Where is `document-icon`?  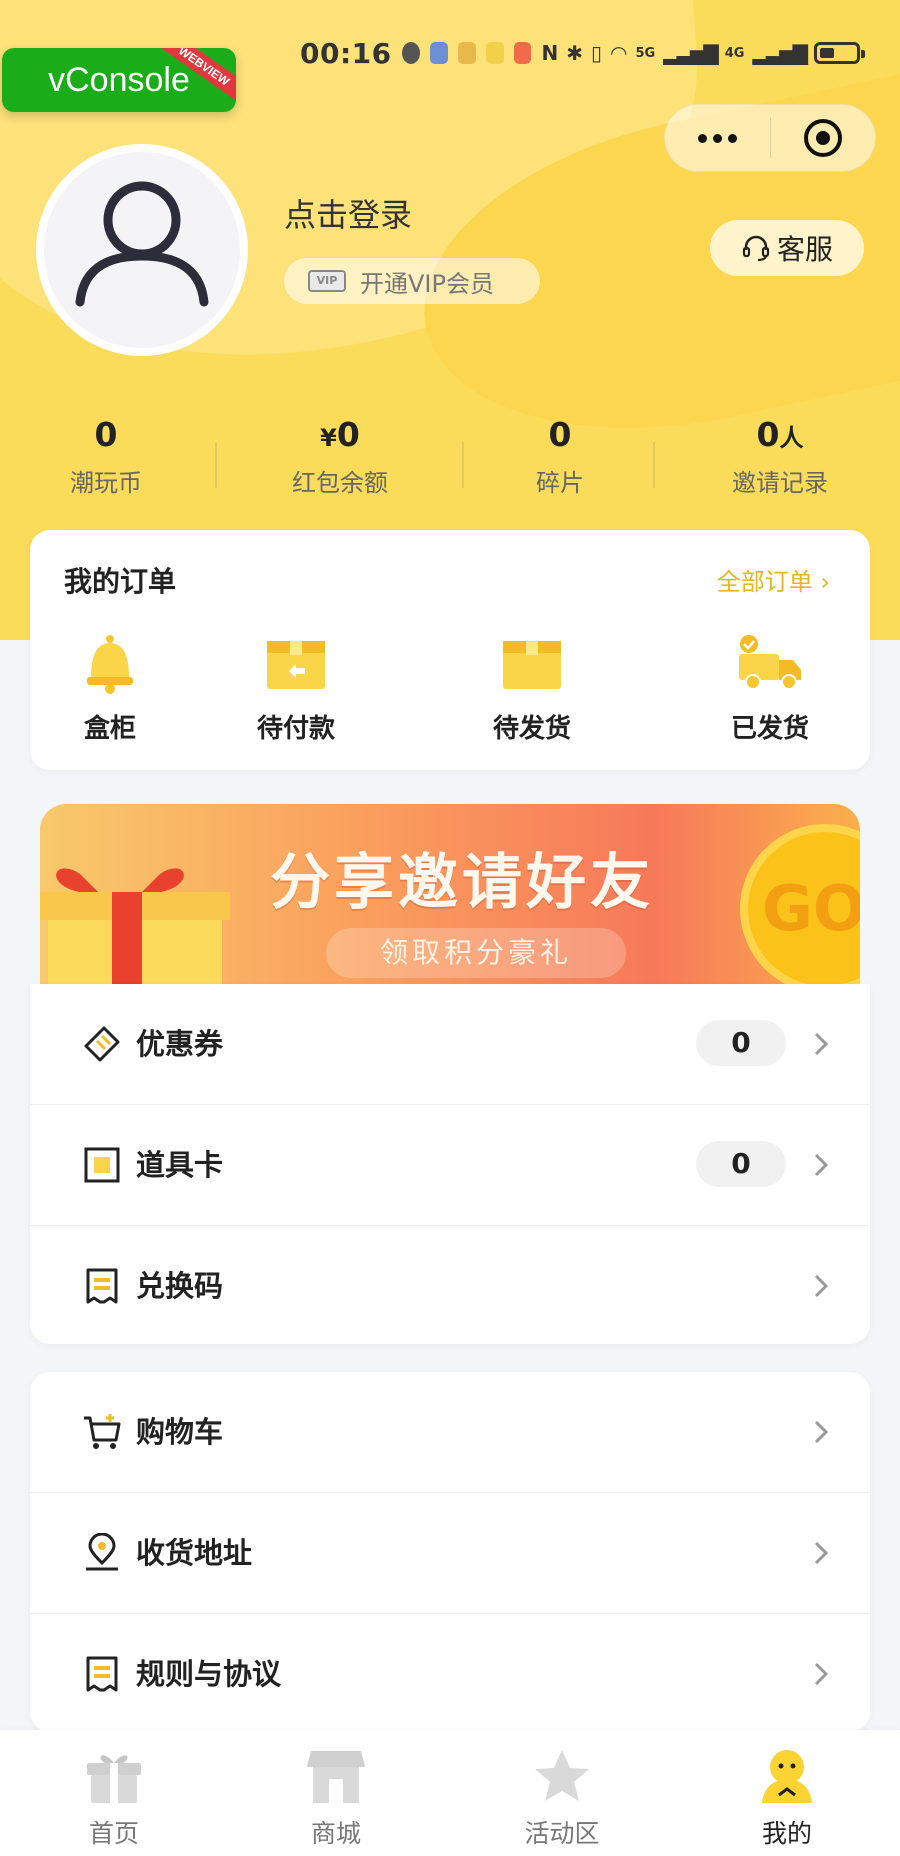
document-icon is located at coordinates (102, 1674).